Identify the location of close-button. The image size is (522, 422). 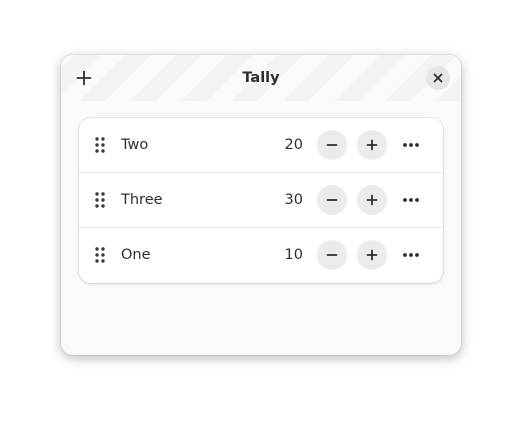
(438, 78).